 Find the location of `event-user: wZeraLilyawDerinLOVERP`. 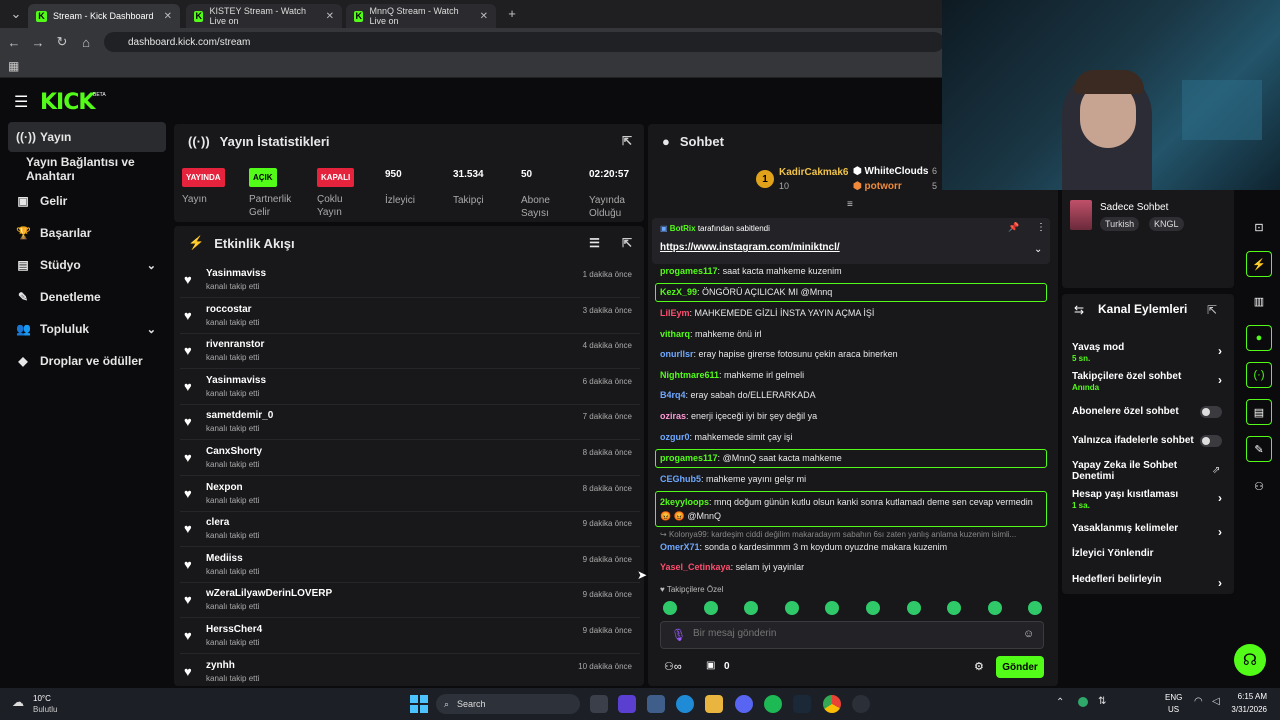

event-user: wZeraLilyawDerinLOVERP is located at coordinates (269, 593).